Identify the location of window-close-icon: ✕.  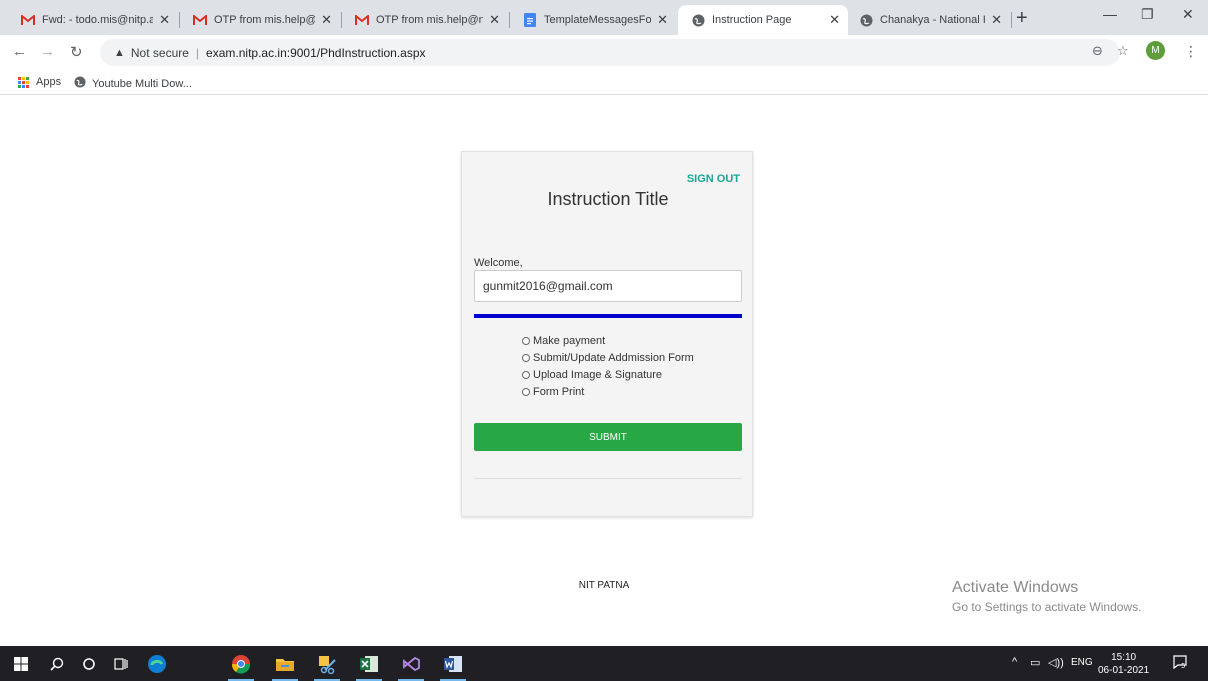
(1188, 14).